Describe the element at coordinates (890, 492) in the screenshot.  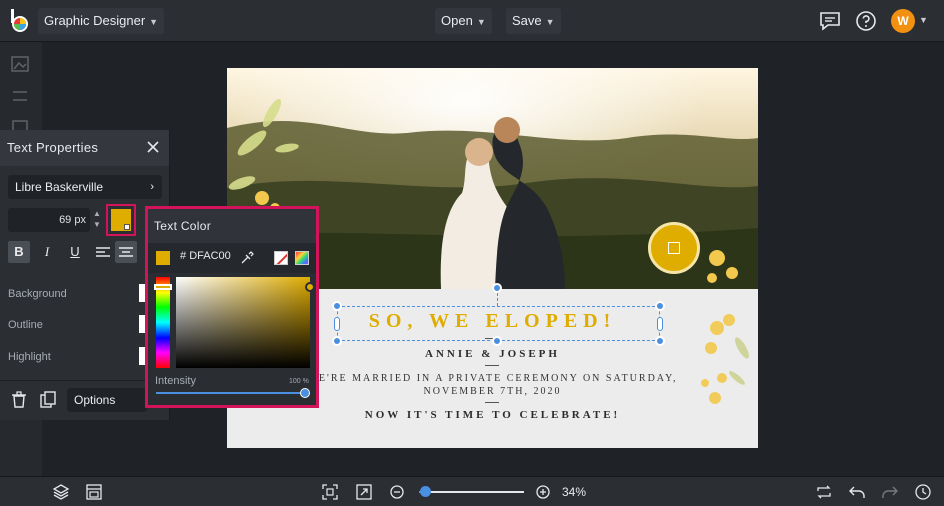
I see `redo-icon` at that location.